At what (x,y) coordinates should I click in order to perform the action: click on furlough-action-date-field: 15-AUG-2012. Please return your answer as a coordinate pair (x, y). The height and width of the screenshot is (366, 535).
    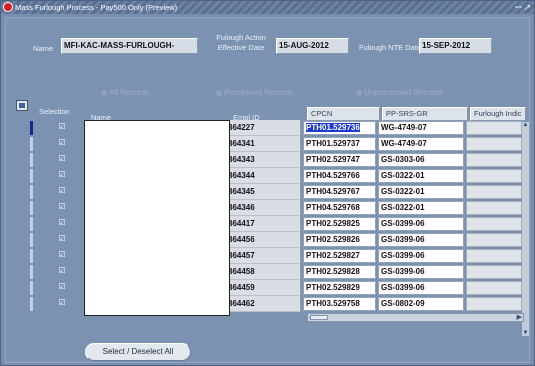
    Looking at the image, I should click on (312, 46).